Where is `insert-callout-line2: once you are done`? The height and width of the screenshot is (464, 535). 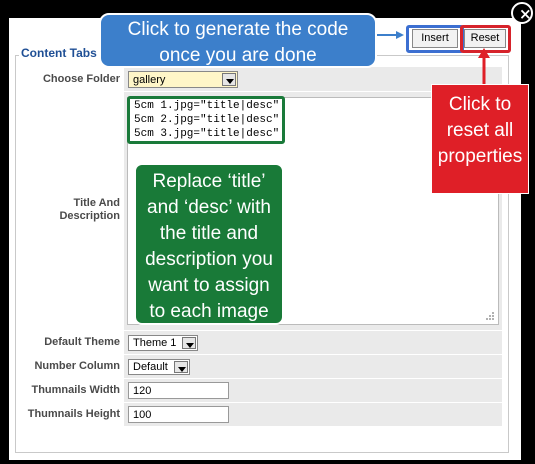 insert-callout-line2: once you are done is located at coordinates (238, 55).